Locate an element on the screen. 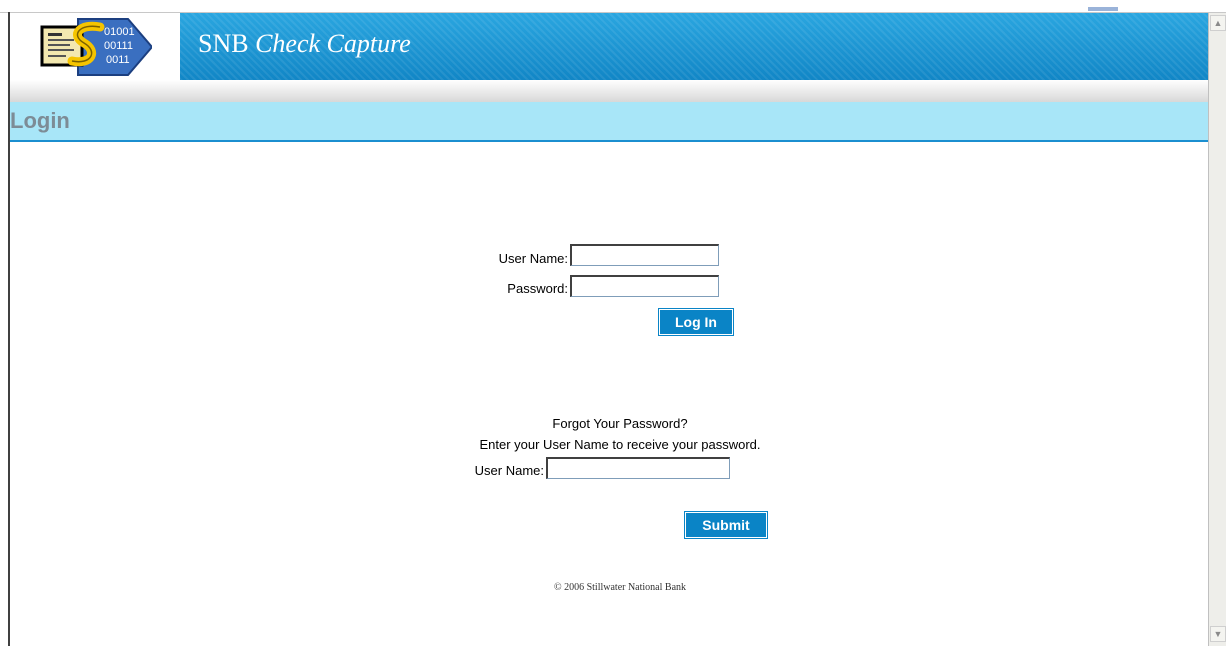 This screenshot has width=1226, height=646. forgot-username-label: User Name: is located at coordinates (509, 470).